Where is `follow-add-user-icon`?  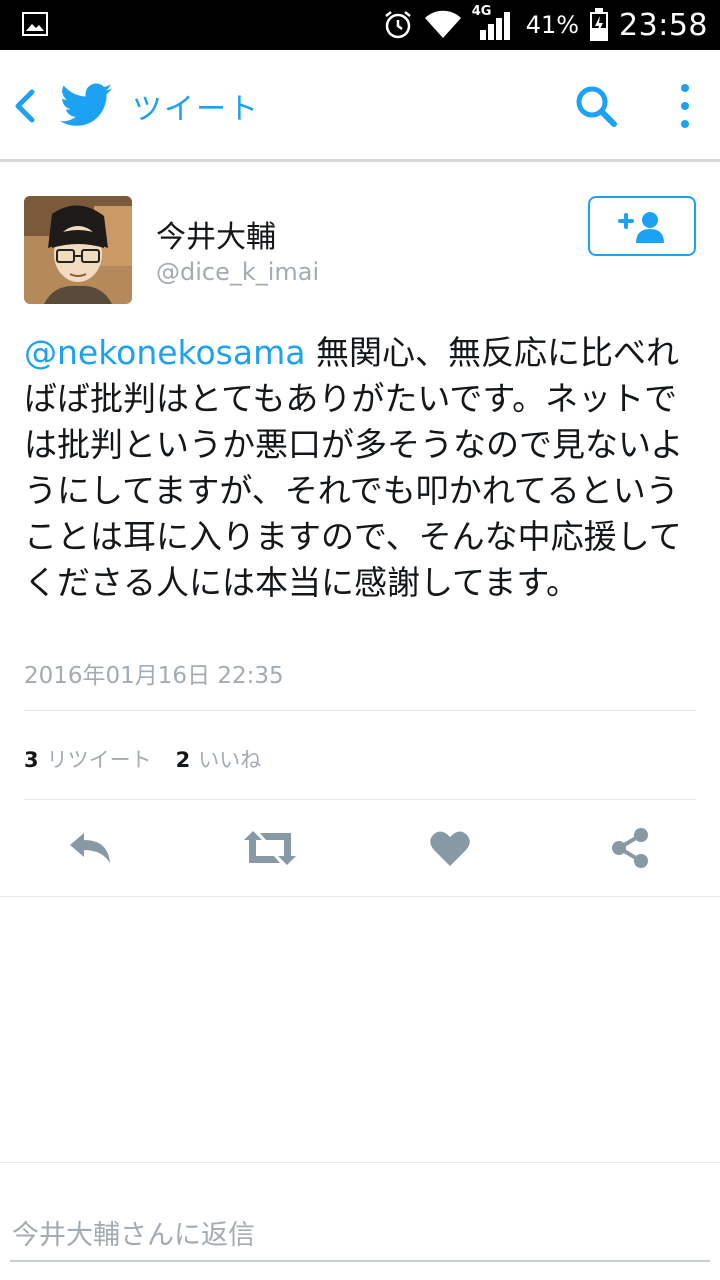
follow-add-user-icon is located at coordinates (641, 227).